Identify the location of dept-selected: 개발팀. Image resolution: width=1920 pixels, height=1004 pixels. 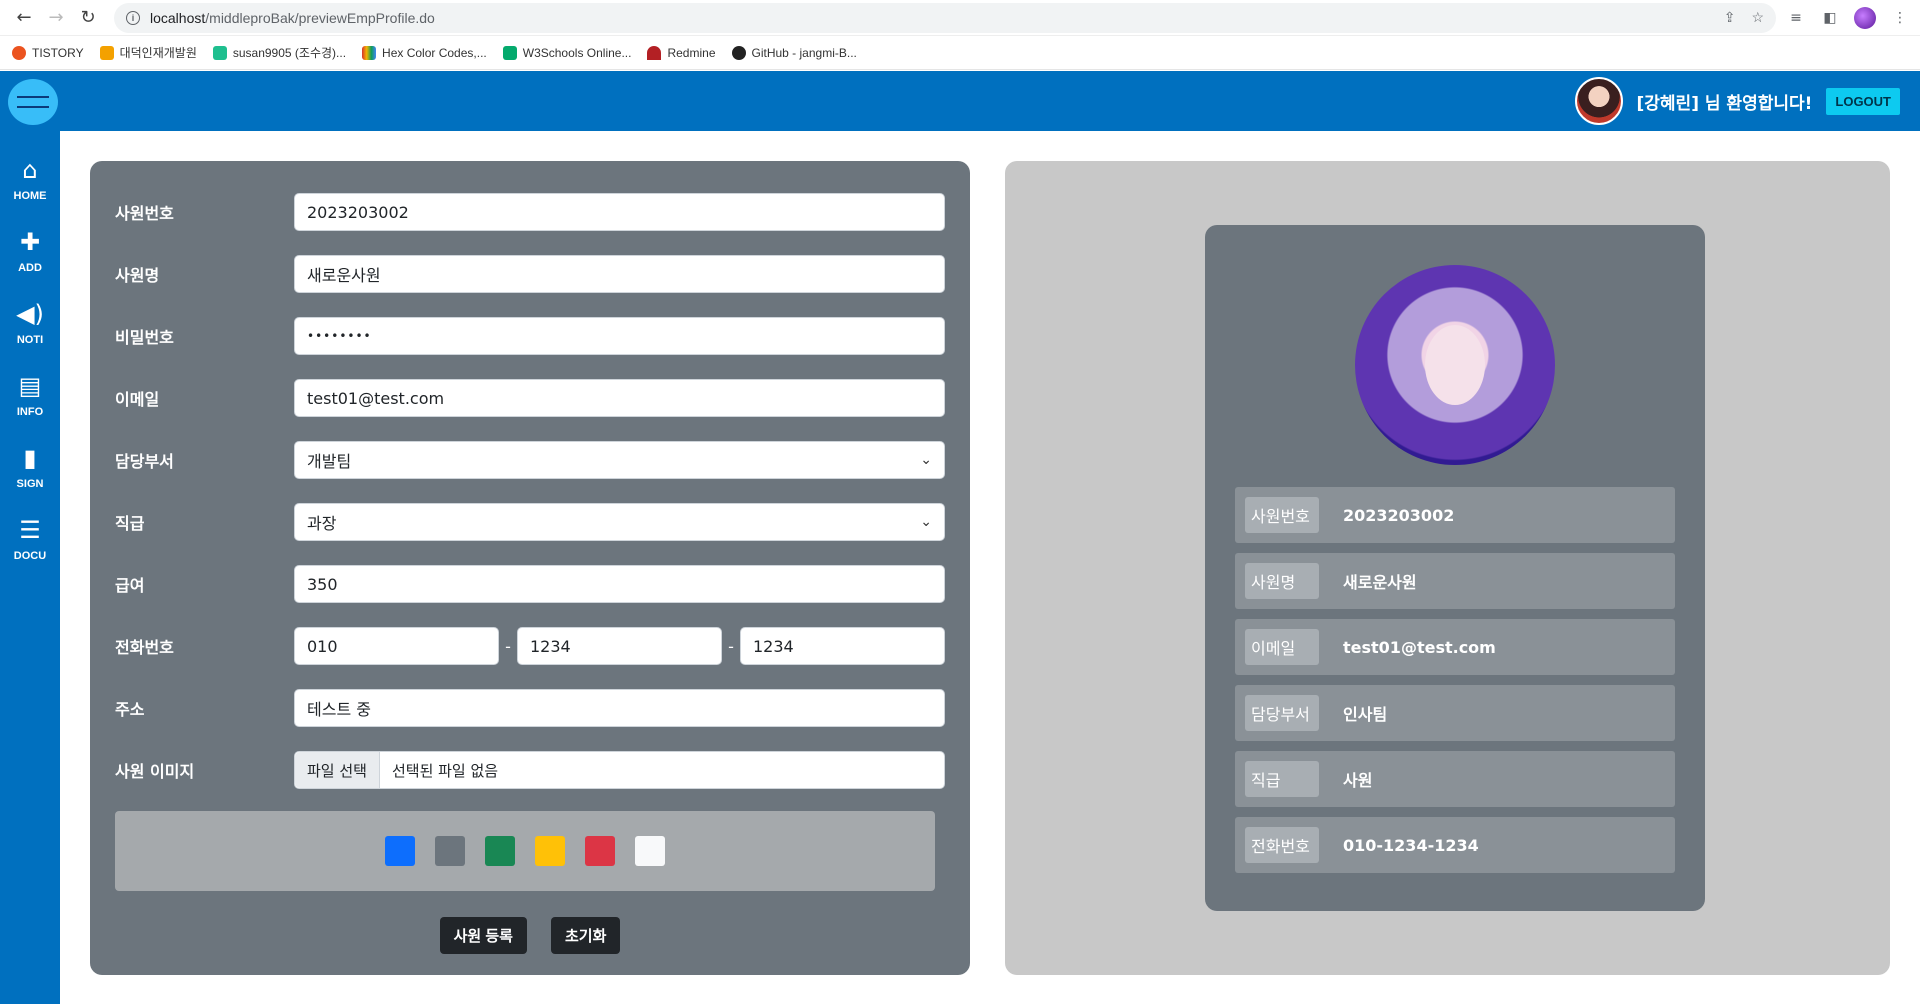
(329, 461).